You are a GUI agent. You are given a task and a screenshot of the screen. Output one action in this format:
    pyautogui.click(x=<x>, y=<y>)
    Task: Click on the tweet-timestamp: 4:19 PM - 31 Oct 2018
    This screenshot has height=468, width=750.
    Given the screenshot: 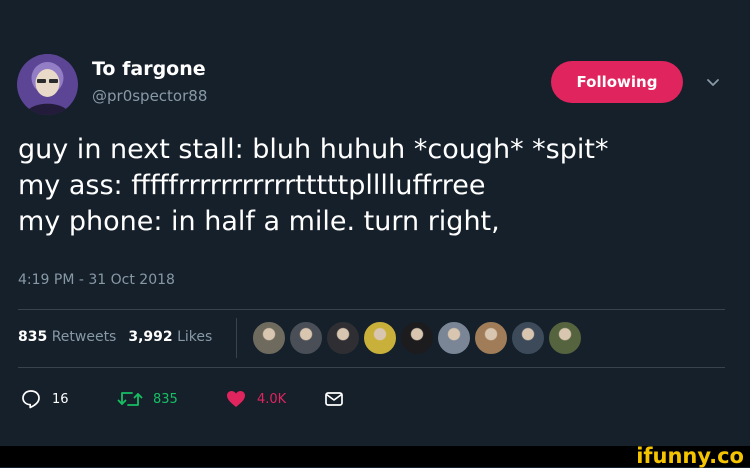 What is the action you would take?
    pyautogui.click(x=96, y=280)
    